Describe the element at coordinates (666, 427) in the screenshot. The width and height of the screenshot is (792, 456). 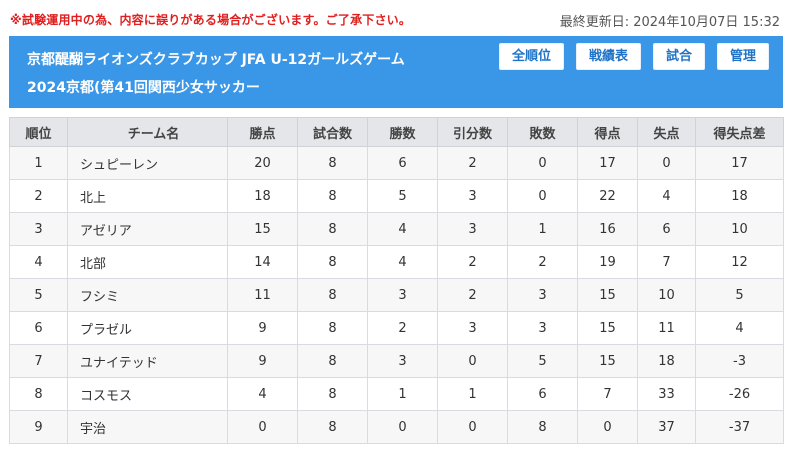
I see `cell-goals-against: 37` at that location.